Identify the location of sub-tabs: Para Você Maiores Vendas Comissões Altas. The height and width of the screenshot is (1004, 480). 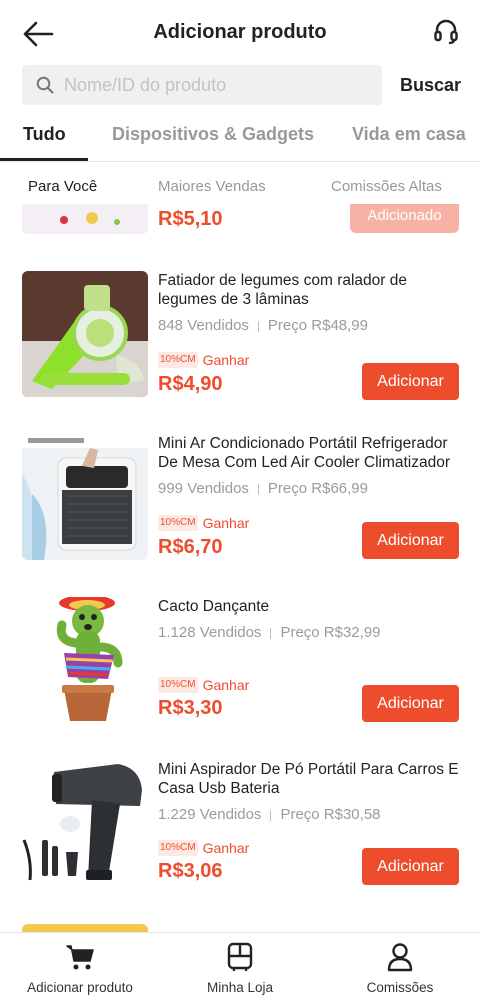
(240, 187).